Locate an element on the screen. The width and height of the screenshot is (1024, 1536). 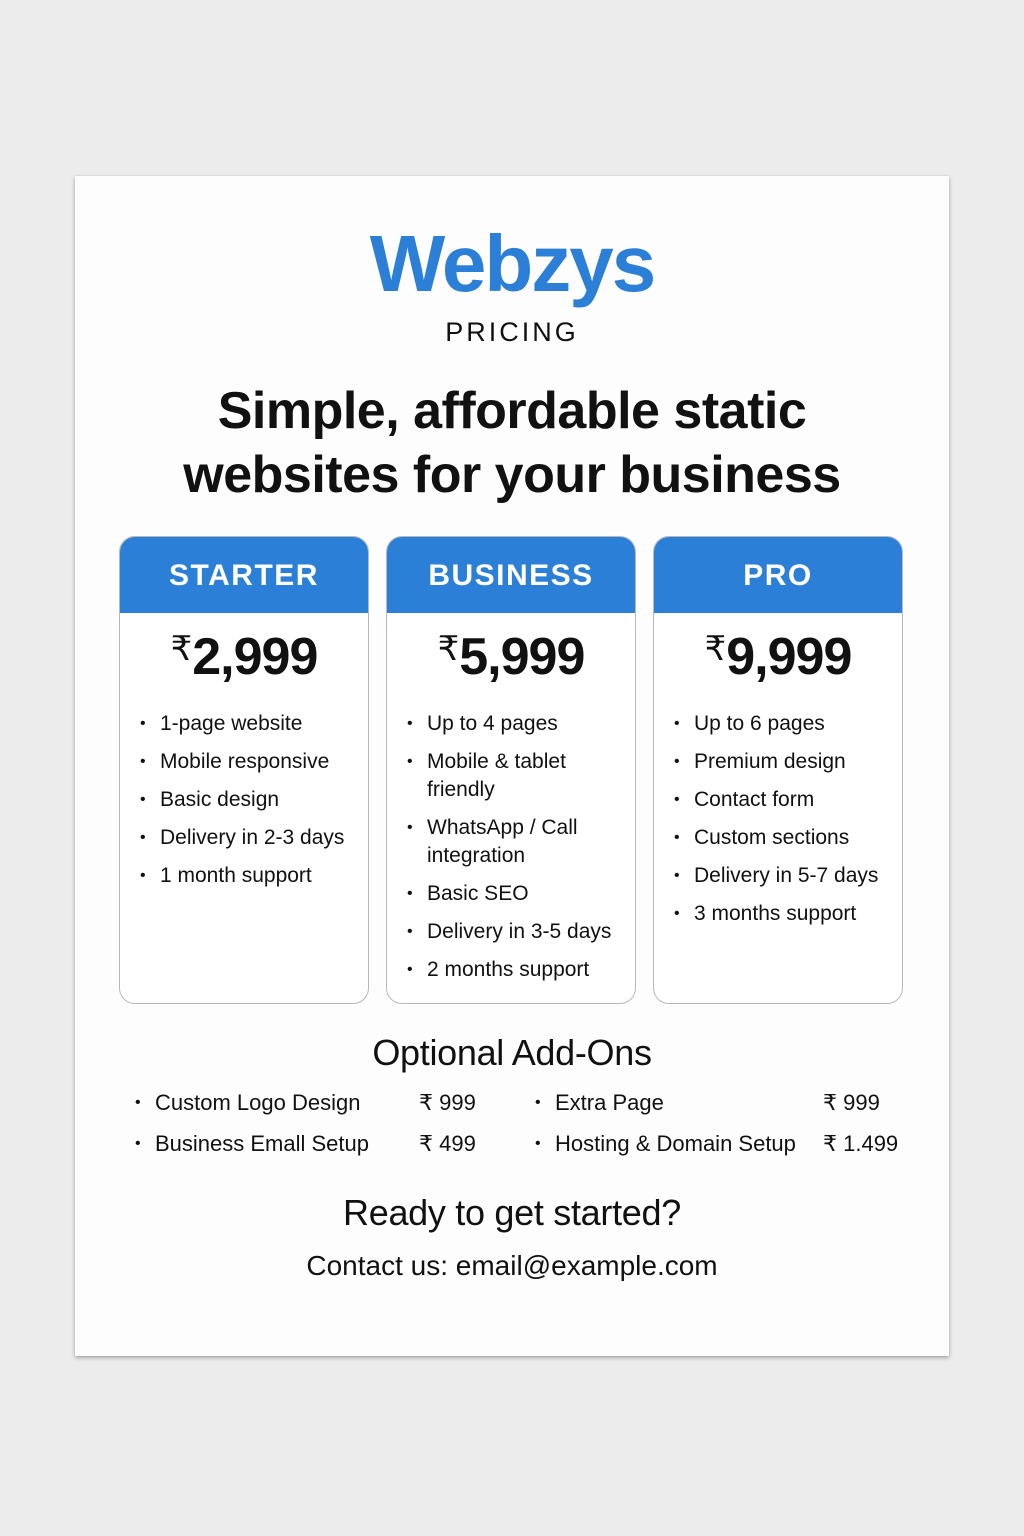
addon-price: ₹ 499 is located at coordinates (447, 1143).